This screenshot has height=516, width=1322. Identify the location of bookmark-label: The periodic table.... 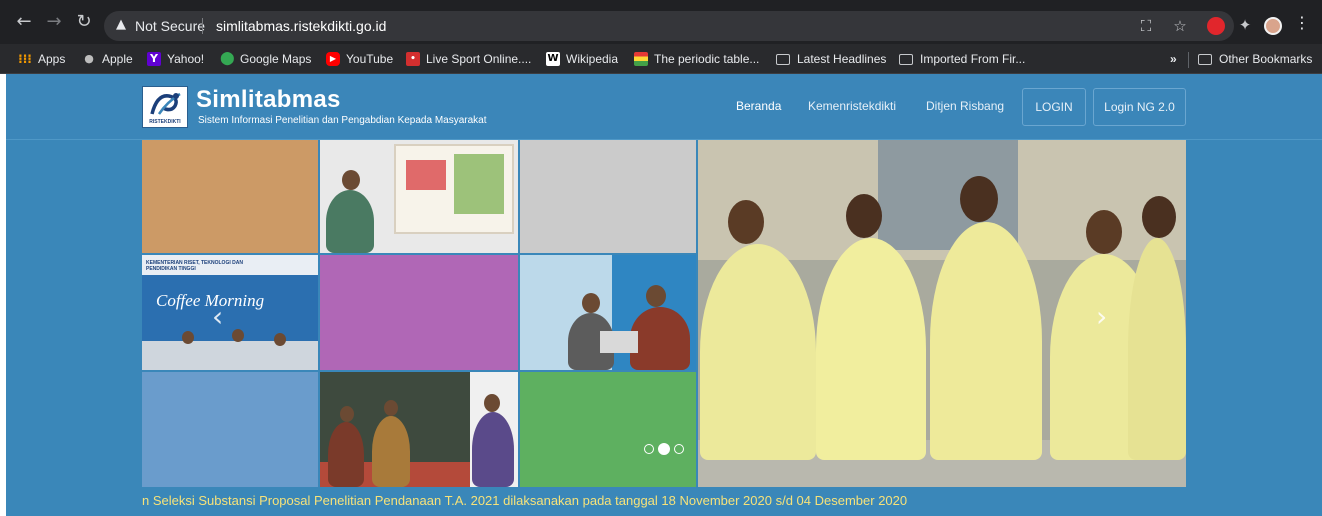
(707, 59).